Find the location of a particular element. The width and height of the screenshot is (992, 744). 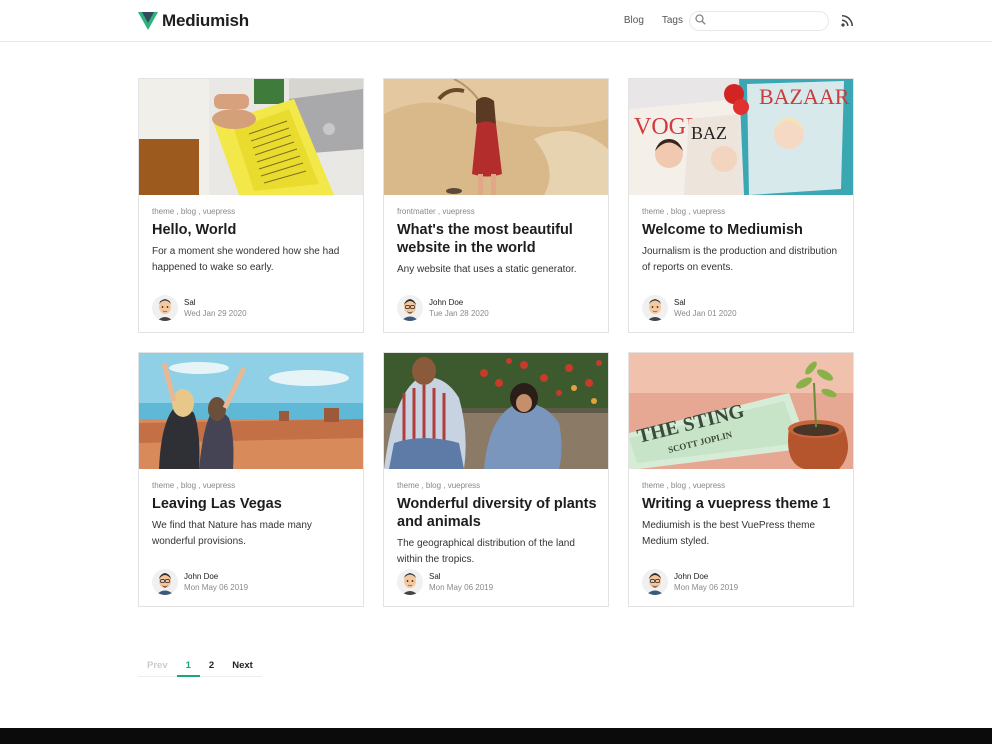

pagination: Prev 1 2 Next is located at coordinates (200, 667).